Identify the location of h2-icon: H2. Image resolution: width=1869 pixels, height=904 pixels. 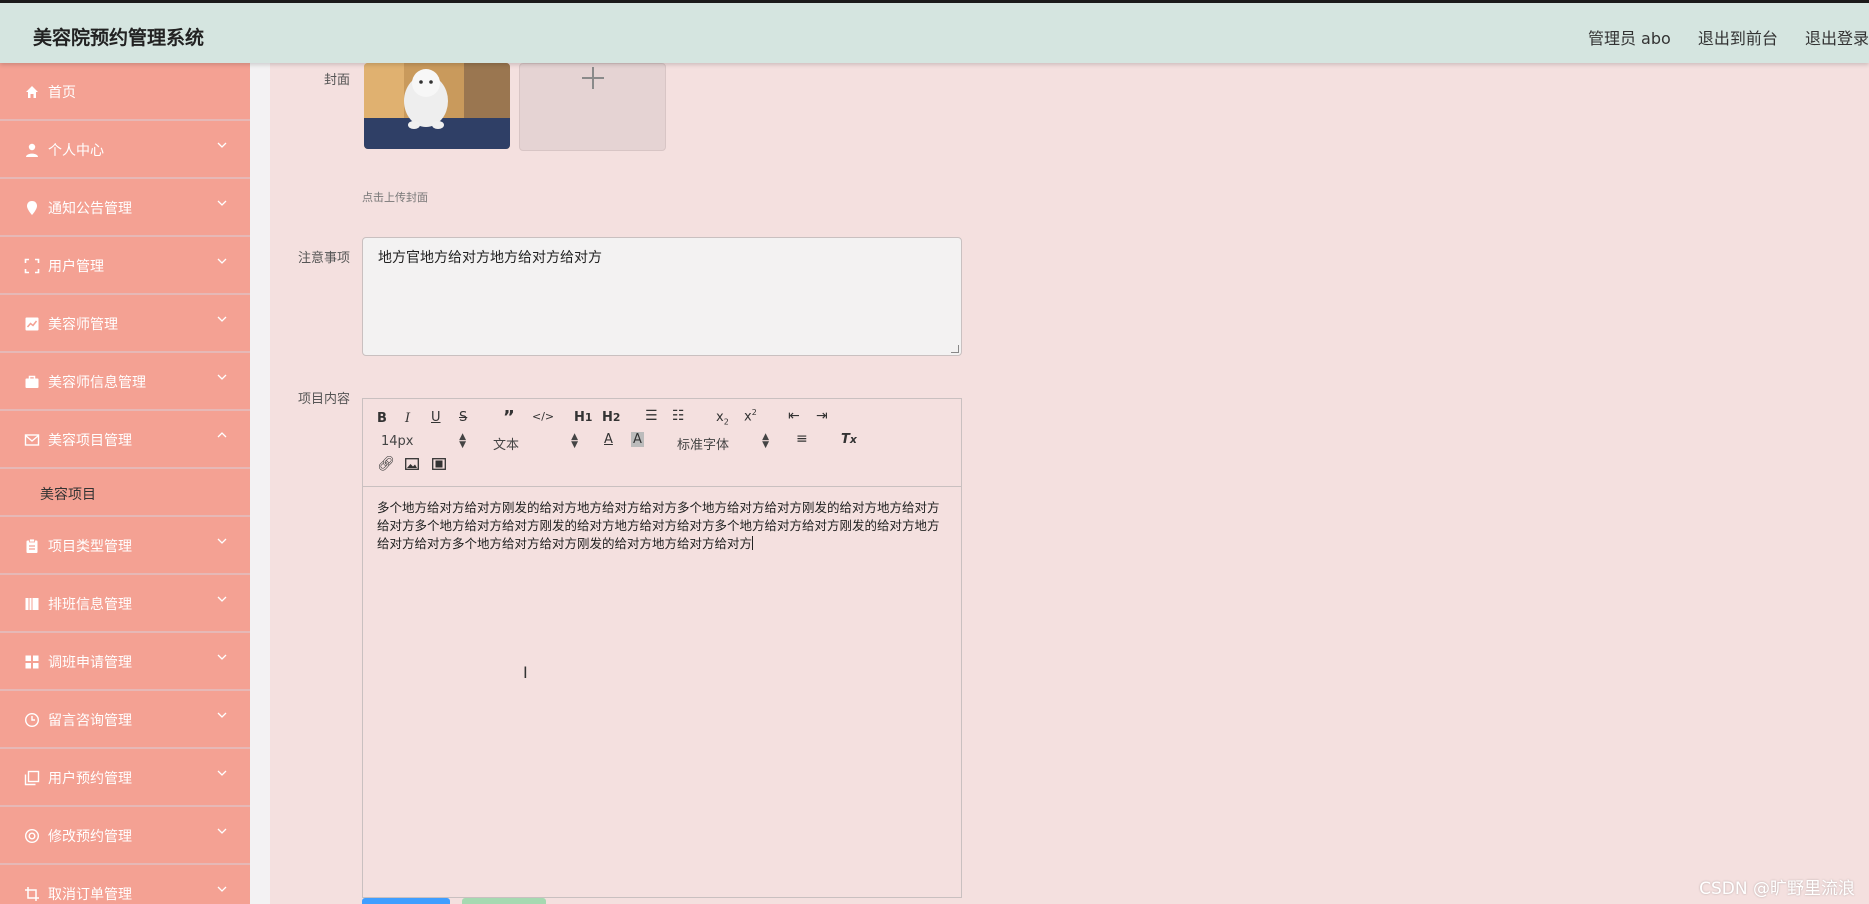
(611, 417).